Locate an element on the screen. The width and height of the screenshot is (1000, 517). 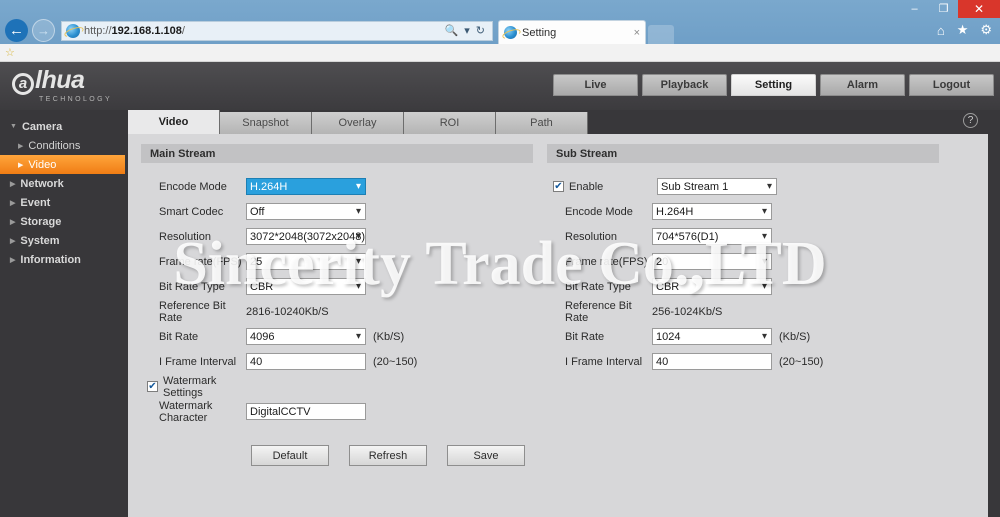
range-sub-i-frame-interval: (20~150) is located at coordinates (801, 361).